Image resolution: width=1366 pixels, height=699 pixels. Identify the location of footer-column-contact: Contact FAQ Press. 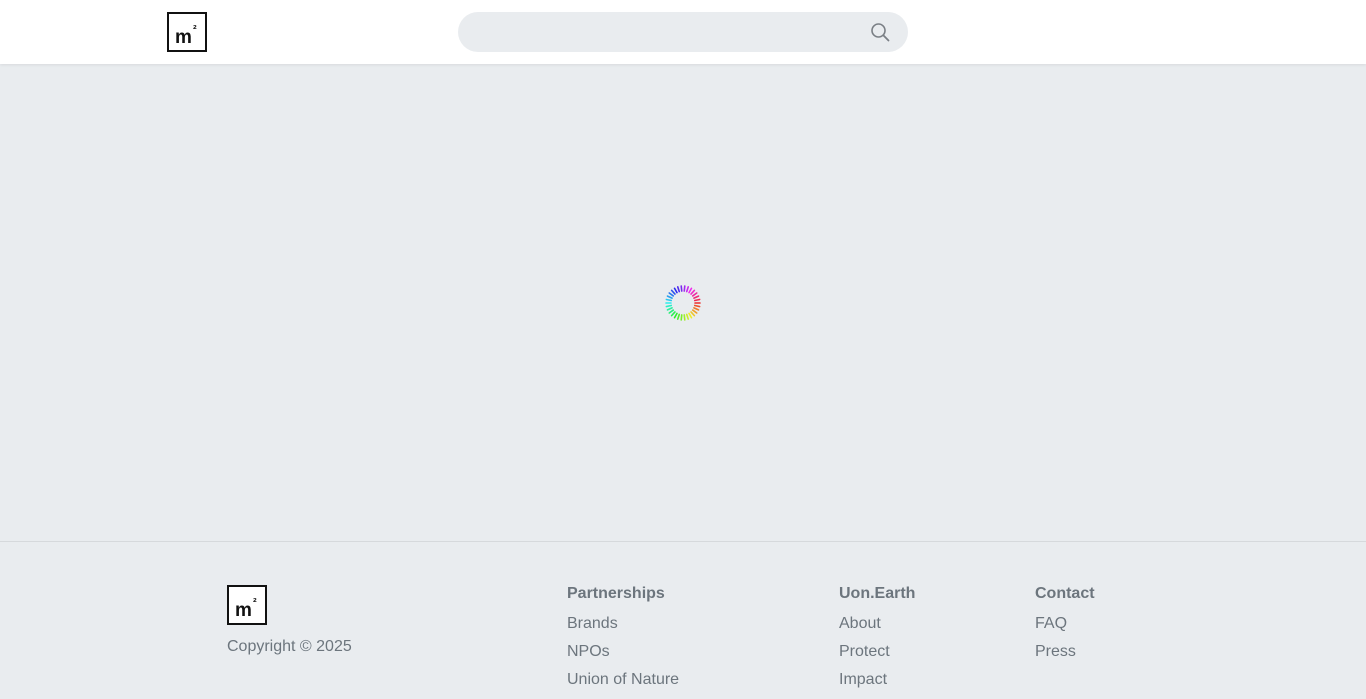
(1065, 628).